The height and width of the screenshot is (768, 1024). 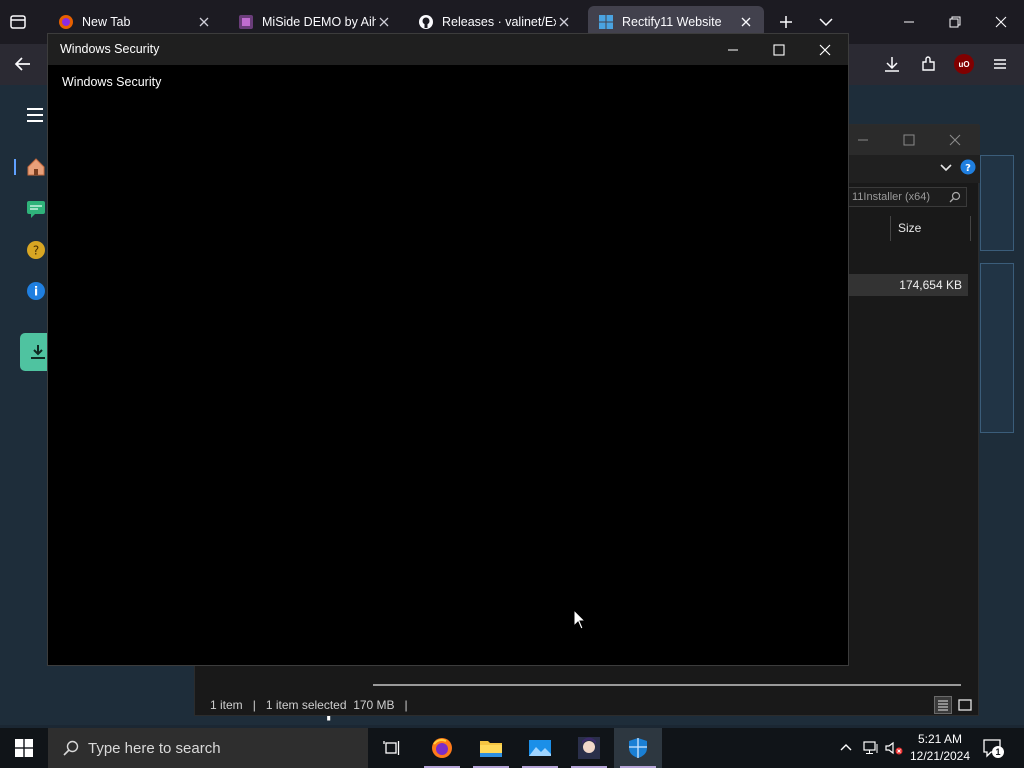 I want to click on list-all-tabs-button, so click(x=826, y=22).